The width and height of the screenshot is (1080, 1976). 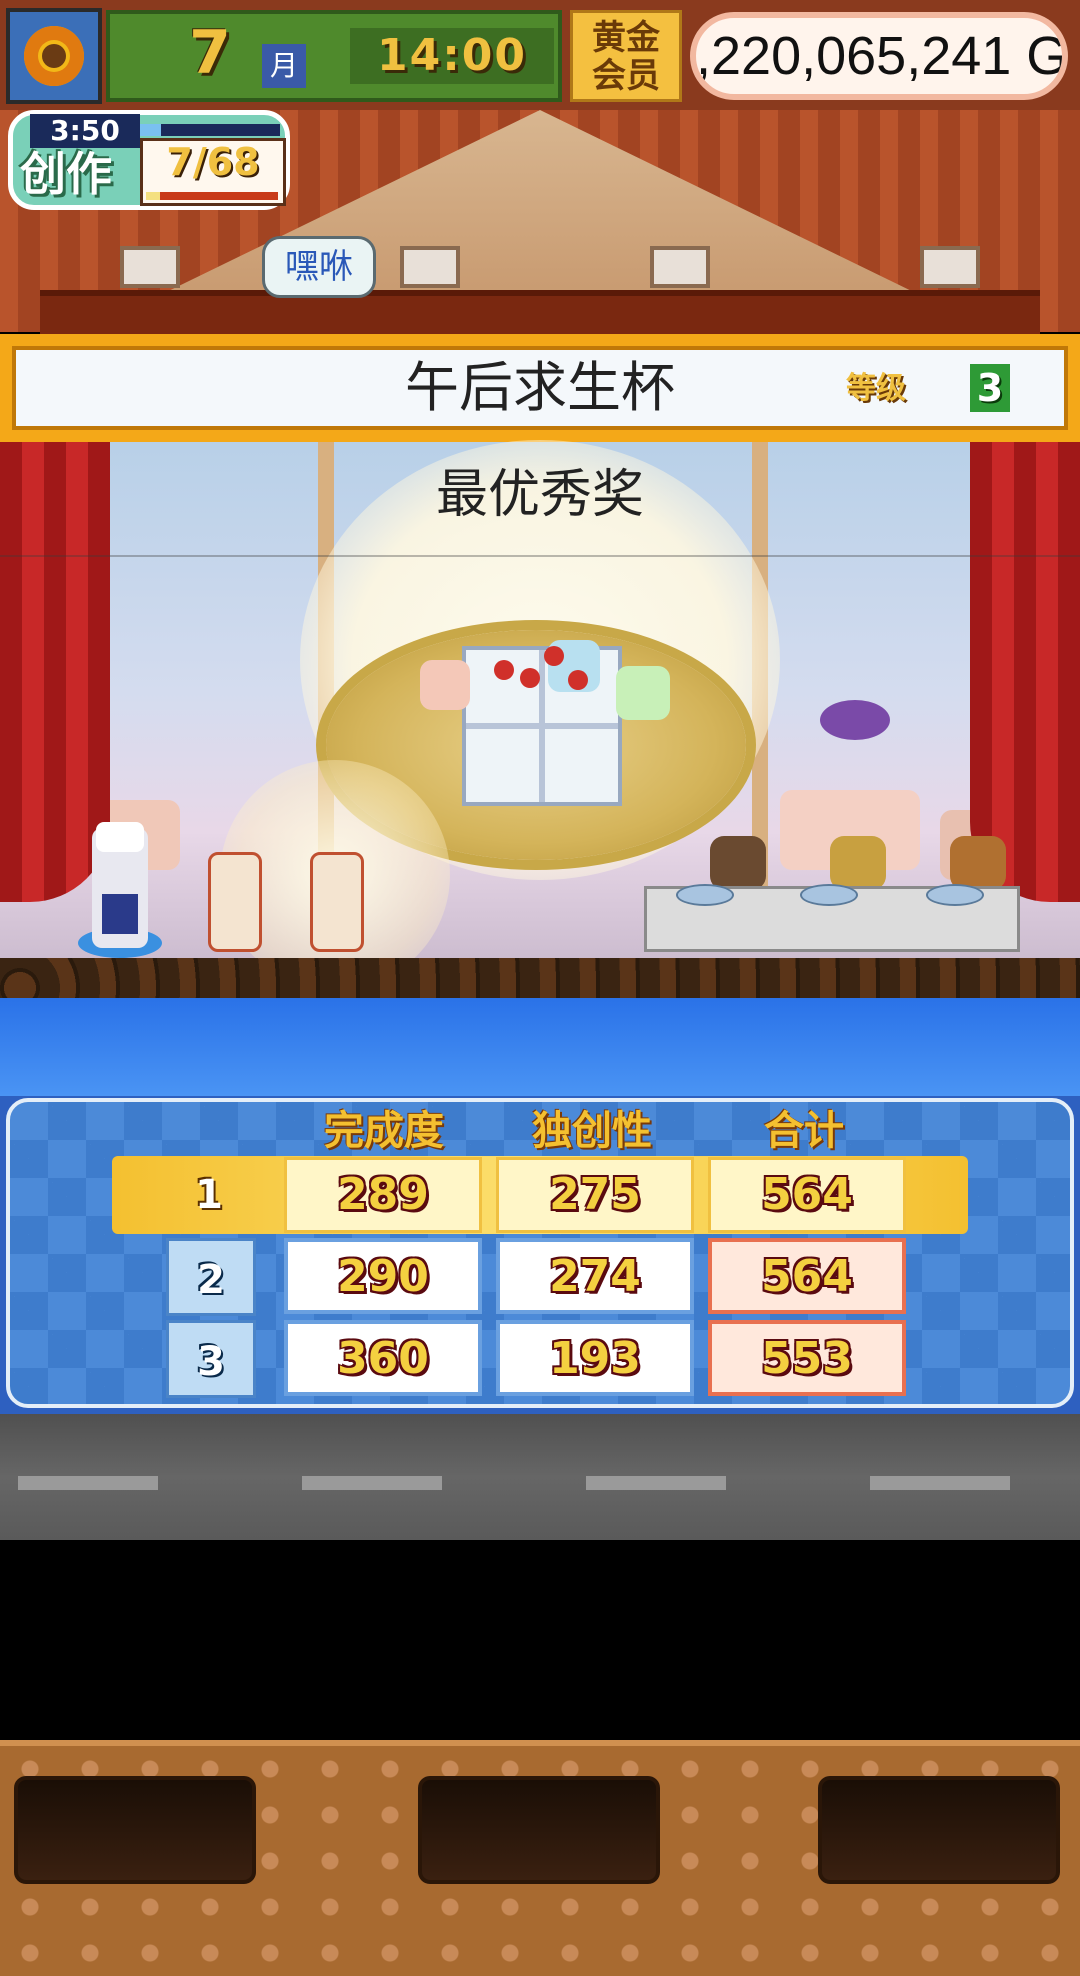 I want to click on score-originality: 274, so click(x=595, y=1276).